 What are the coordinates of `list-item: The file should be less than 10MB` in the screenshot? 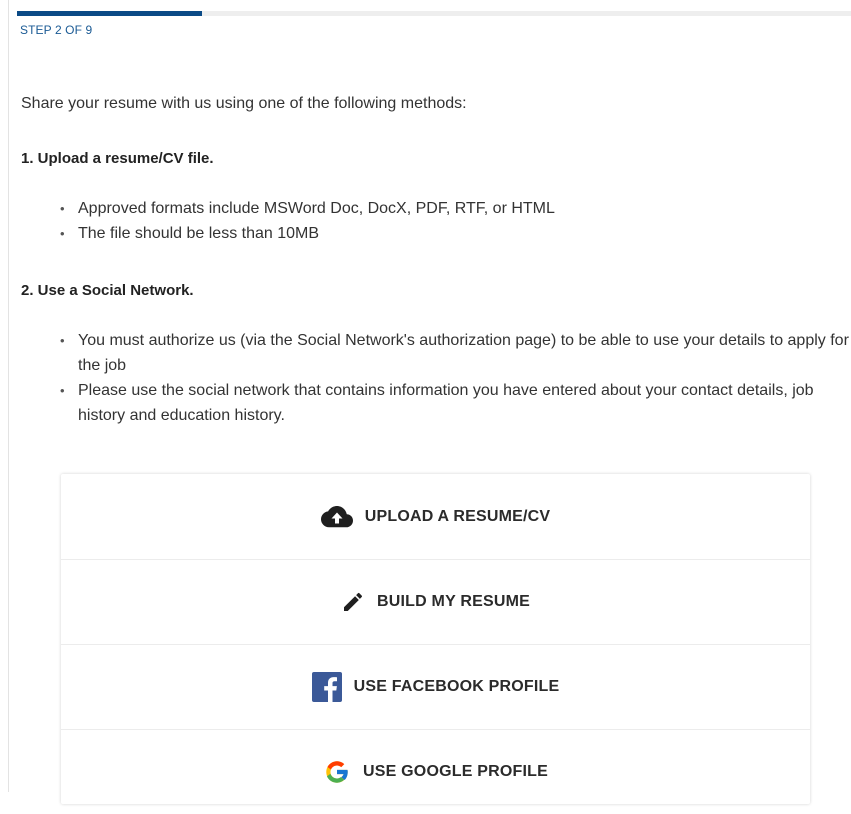 It's located at (454, 233).